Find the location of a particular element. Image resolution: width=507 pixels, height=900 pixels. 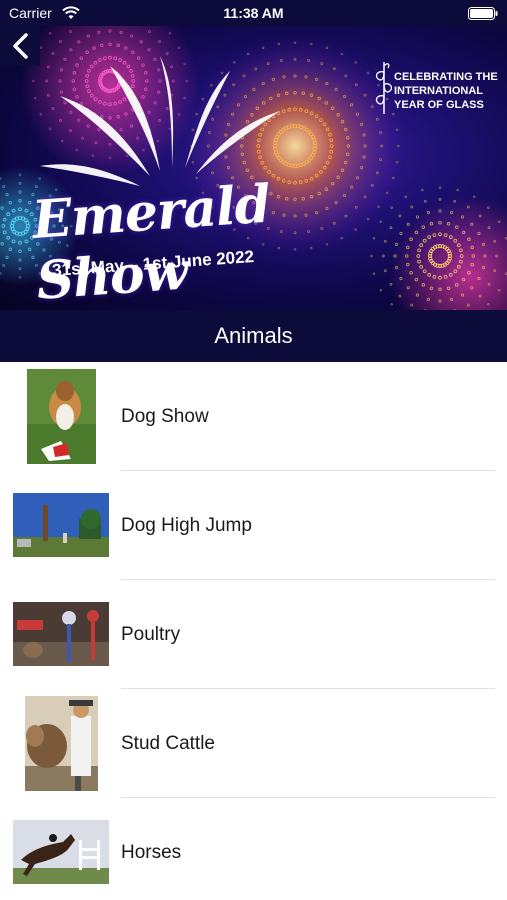

status-bar: Carrier 11:38 AM is located at coordinates (253, 13).